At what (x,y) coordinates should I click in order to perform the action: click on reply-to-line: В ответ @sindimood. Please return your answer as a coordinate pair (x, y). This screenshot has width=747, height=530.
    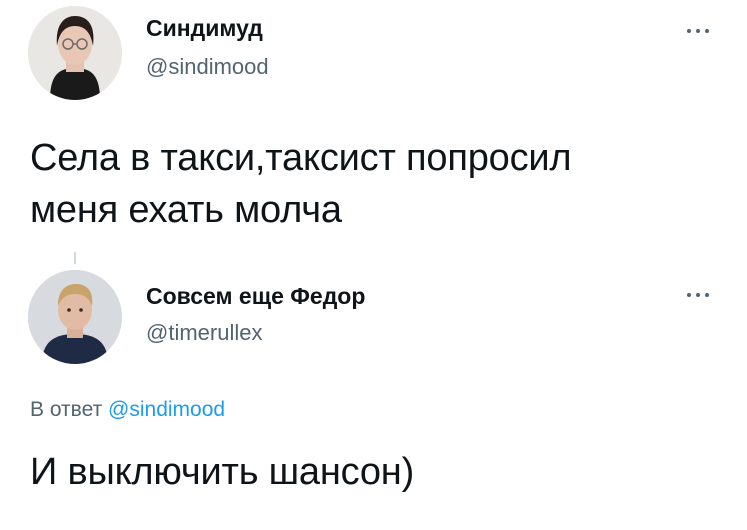
    Looking at the image, I should click on (127, 410).